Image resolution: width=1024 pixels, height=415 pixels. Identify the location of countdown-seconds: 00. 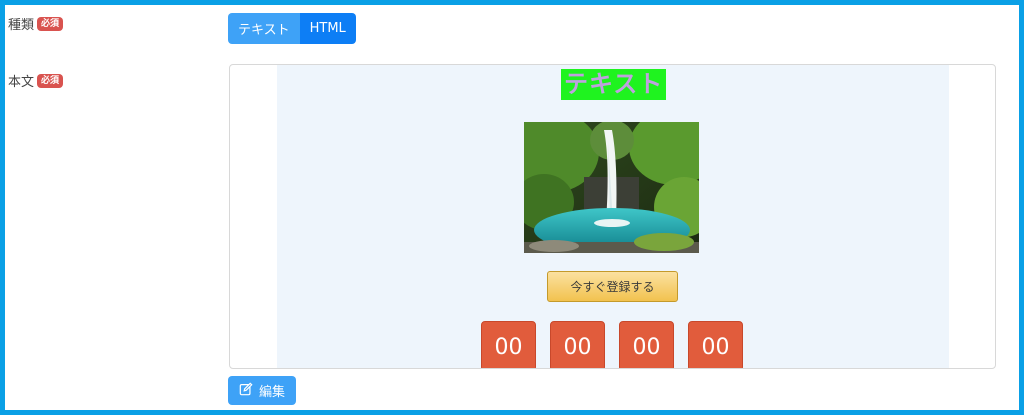
(715, 344).